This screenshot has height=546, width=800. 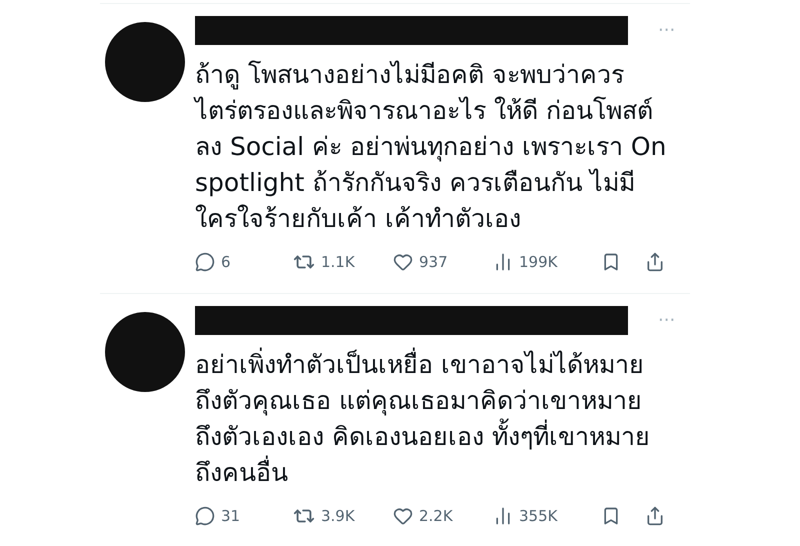 What do you see at coordinates (244, 262) in the screenshot?
I see `reply-button: 6` at bounding box center [244, 262].